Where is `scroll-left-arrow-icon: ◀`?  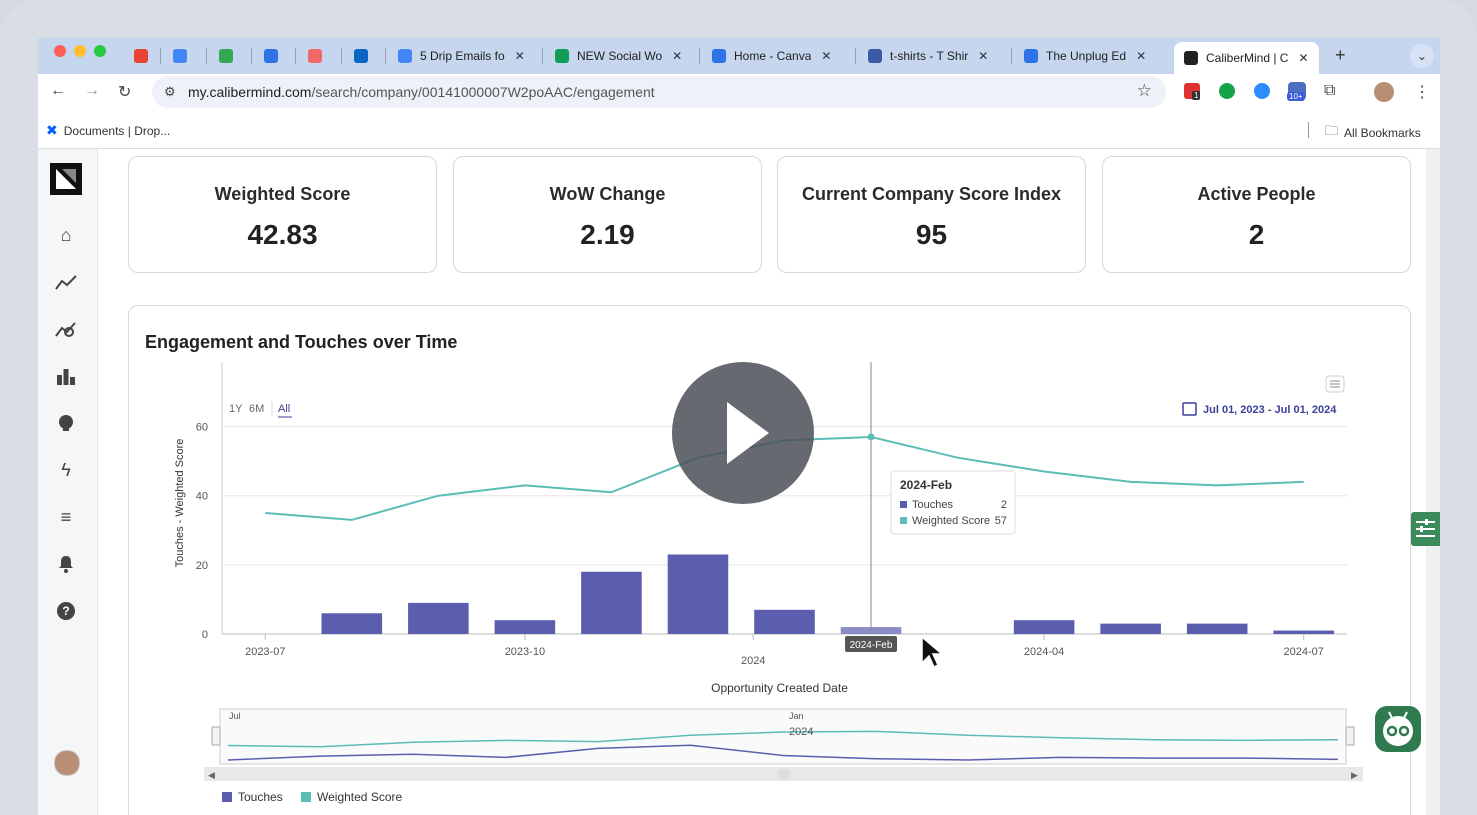
scroll-left-arrow-icon: ◀ is located at coordinates (211, 775).